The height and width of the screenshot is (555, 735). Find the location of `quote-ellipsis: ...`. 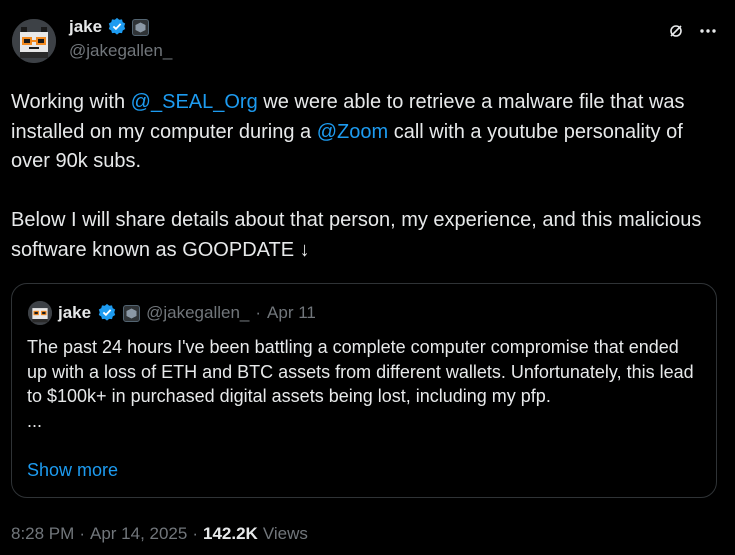

quote-ellipsis: ... is located at coordinates (35, 420).